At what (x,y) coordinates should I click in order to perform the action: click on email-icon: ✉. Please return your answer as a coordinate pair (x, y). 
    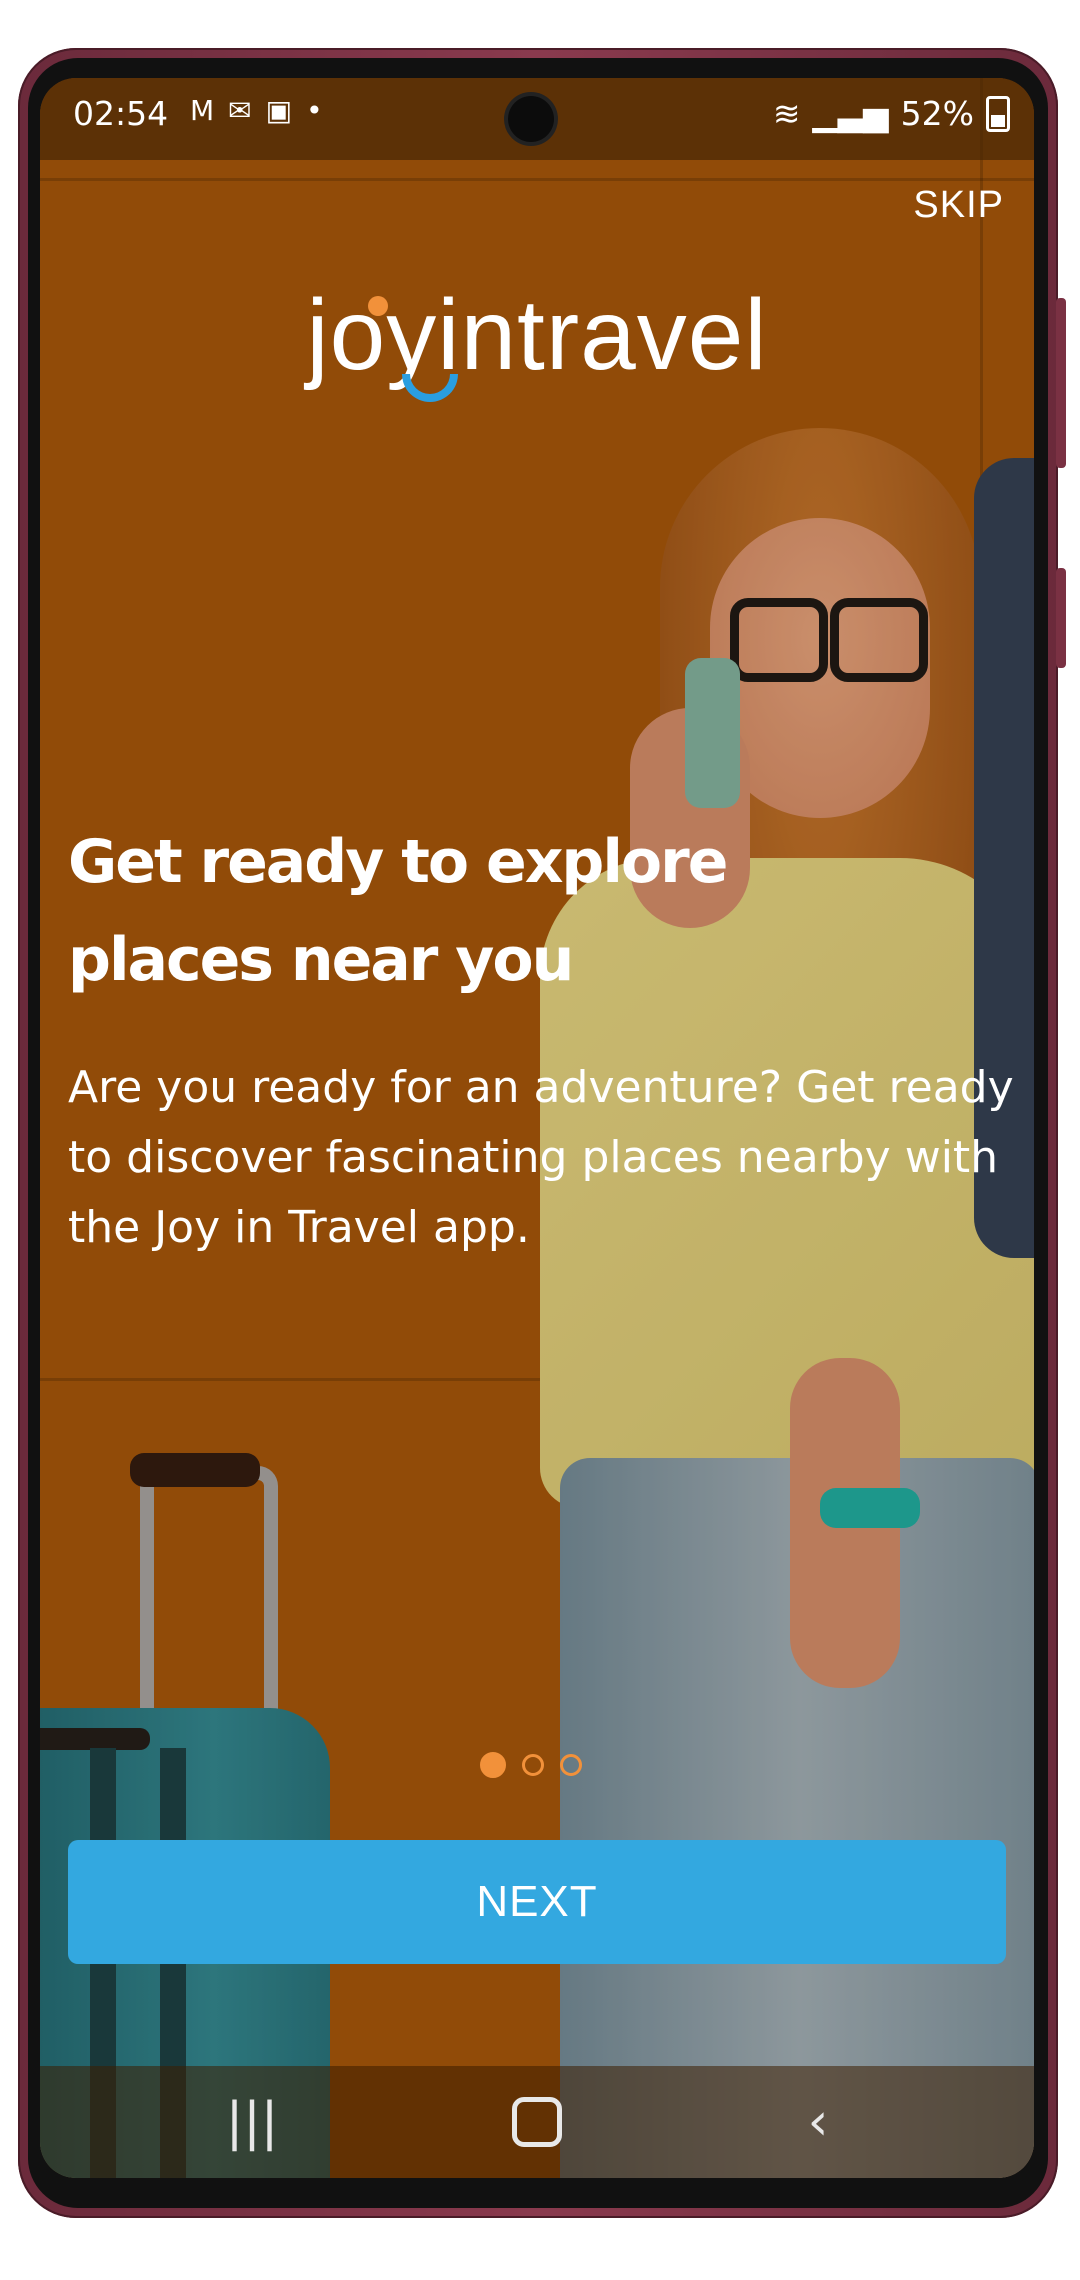
    Looking at the image, I should click on (247, 110).